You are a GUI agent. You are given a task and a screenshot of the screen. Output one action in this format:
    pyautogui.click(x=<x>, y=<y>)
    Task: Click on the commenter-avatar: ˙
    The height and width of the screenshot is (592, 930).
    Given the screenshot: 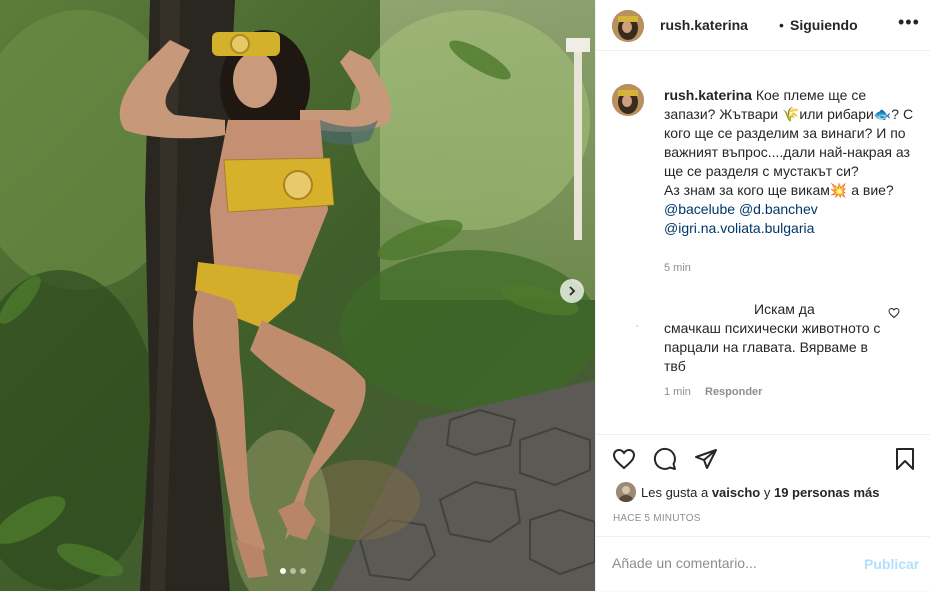 What is the action you would take?
    pyautogui.click(x=637, y=330)
    